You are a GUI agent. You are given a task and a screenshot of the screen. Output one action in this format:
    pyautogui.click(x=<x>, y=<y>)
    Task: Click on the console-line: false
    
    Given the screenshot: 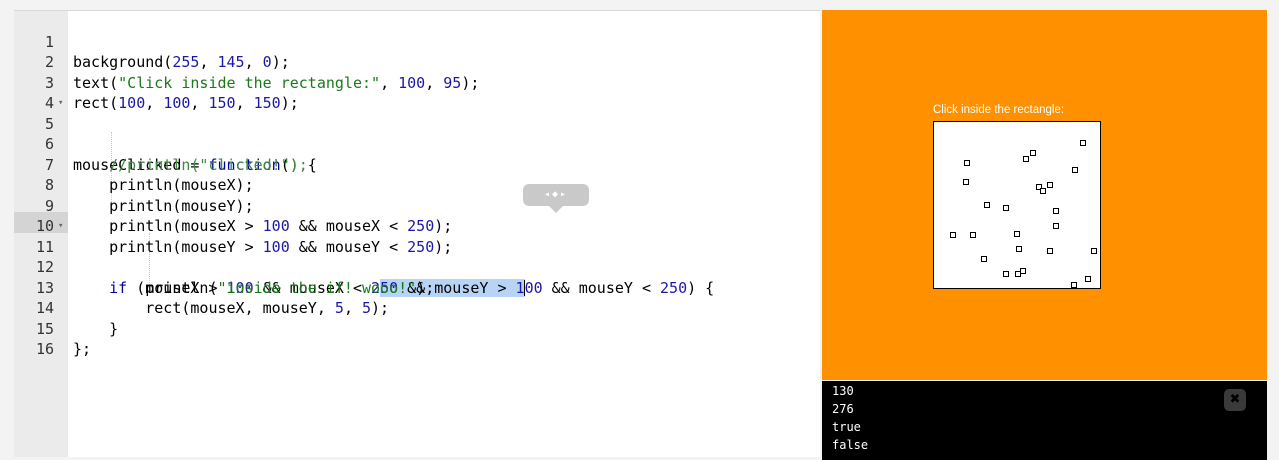 What is the action you would take?
    pyautogui.click(x=850, y=445)
    